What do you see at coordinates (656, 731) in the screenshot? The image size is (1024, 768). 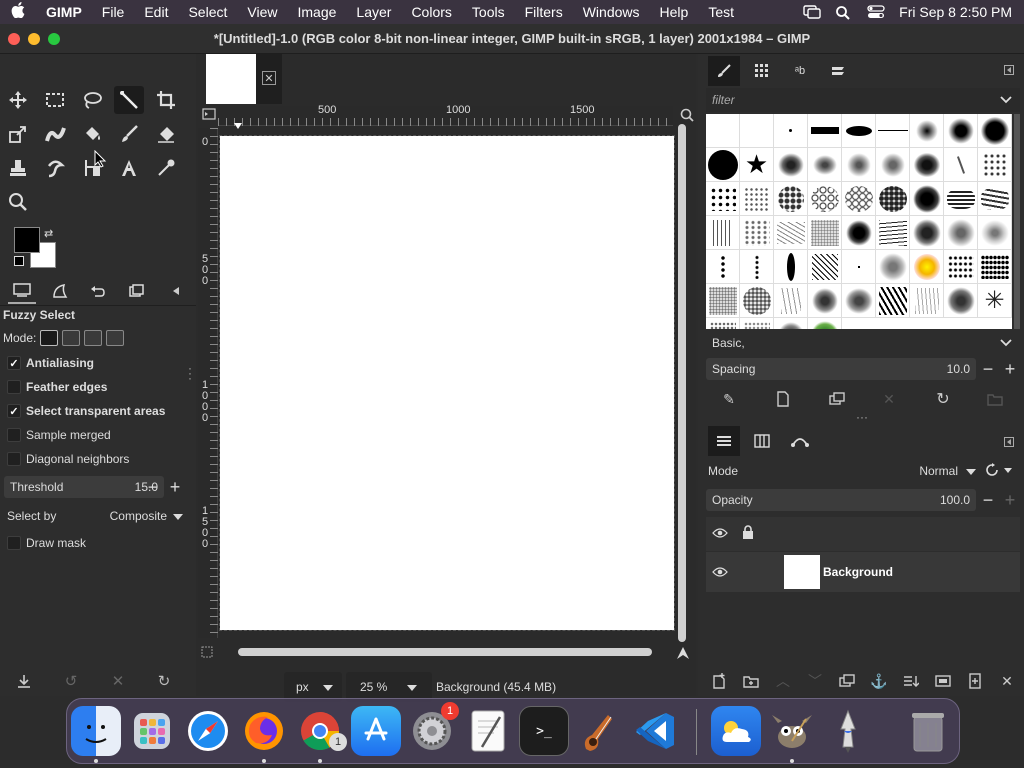 I see `vscode-icon` at bounding box center [656, 731].